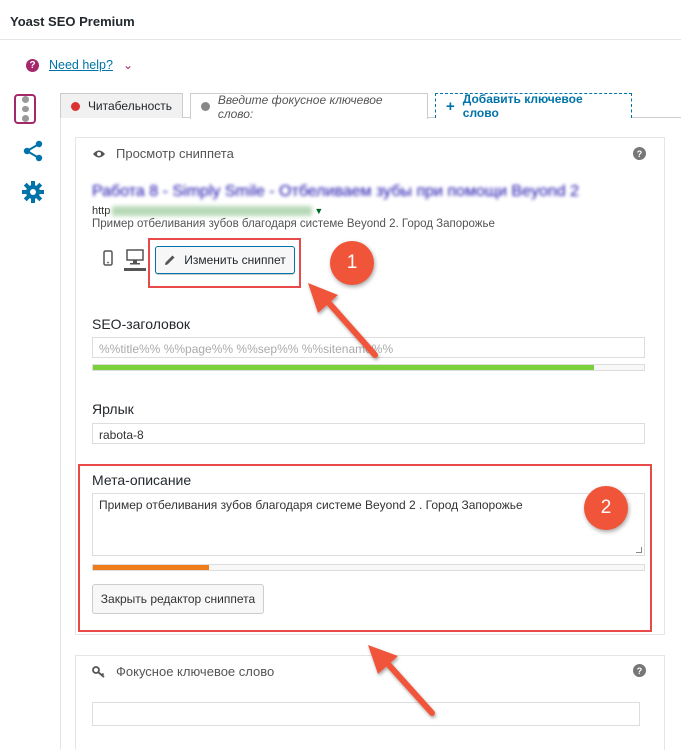 Image resolution: width=681 pixels, height=750 pixels. What do you see at coordinates (371, 499) in the screenshot?
I see `annotation-arrows` at bounding box center [371, 499].